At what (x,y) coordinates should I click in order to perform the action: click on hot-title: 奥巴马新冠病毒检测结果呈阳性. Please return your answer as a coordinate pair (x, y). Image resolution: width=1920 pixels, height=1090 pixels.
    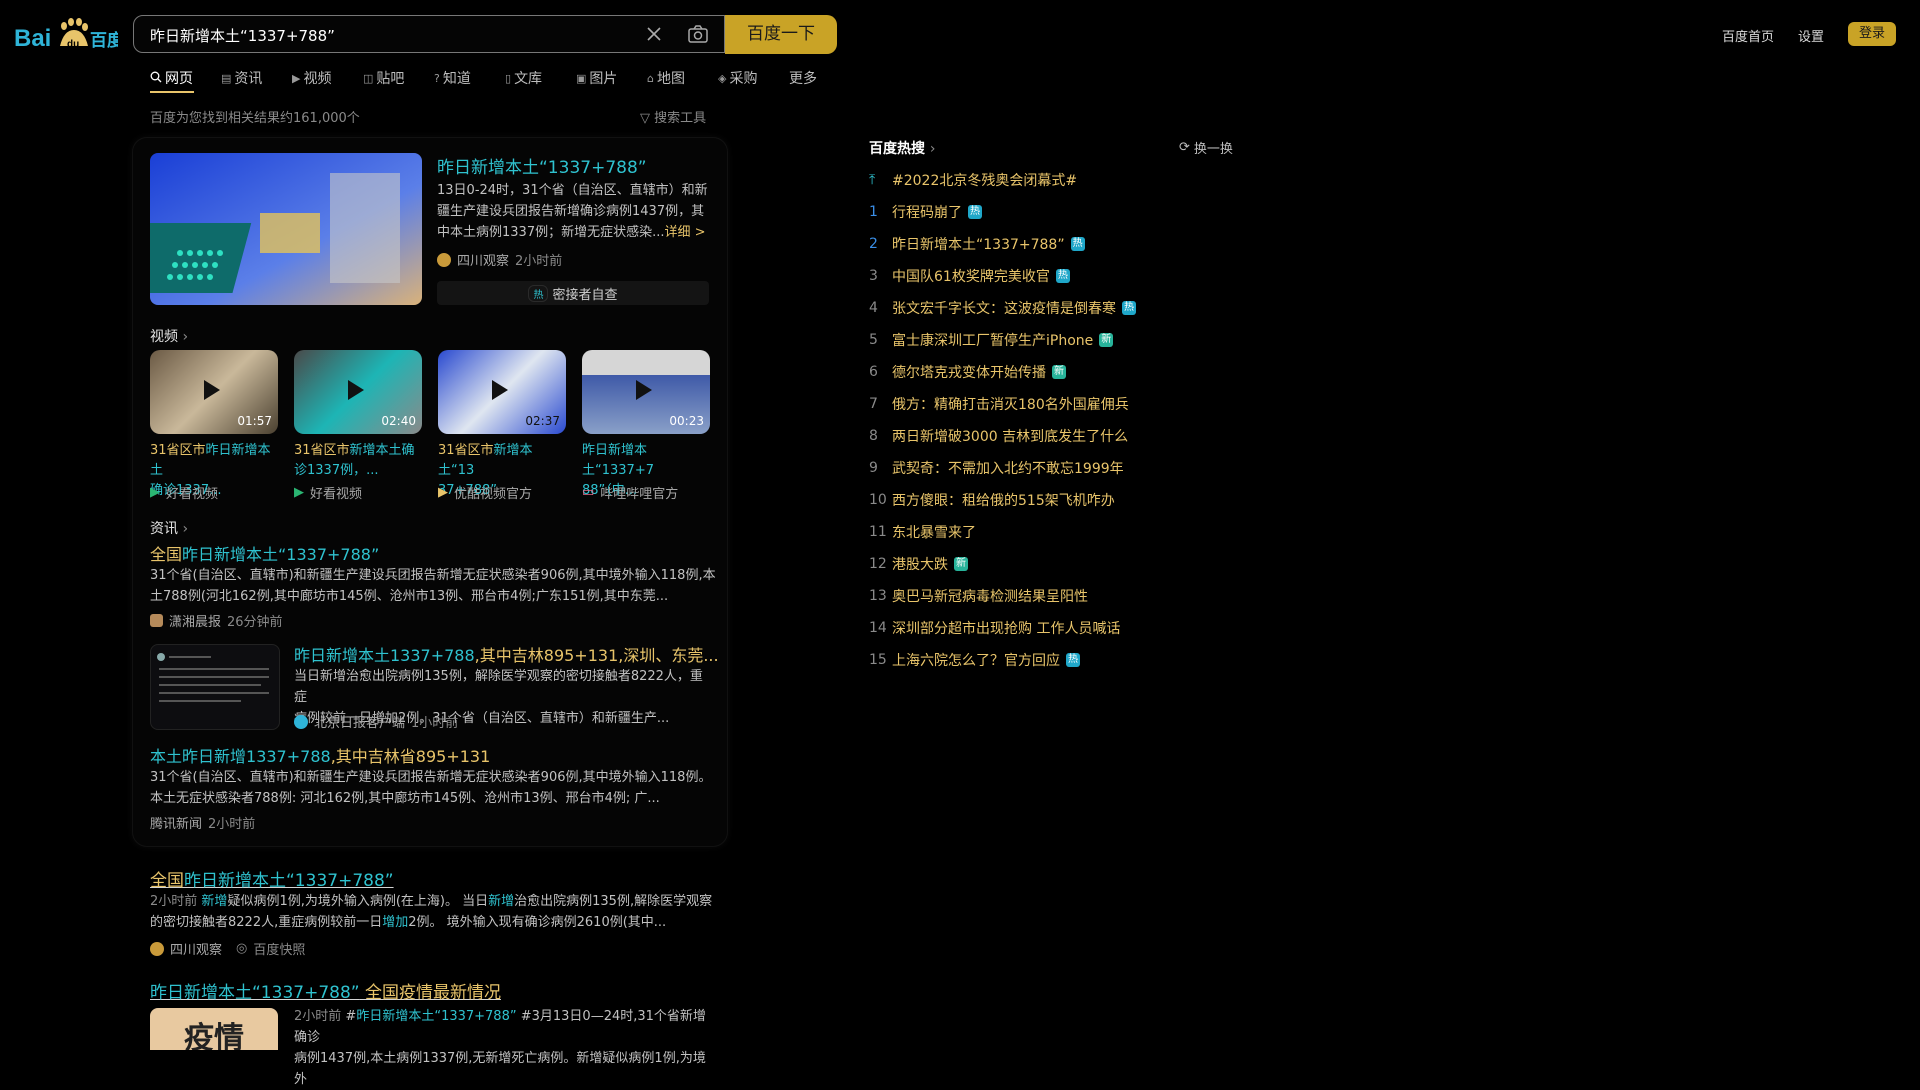
    Looking at the image, I should click on (990, 597).